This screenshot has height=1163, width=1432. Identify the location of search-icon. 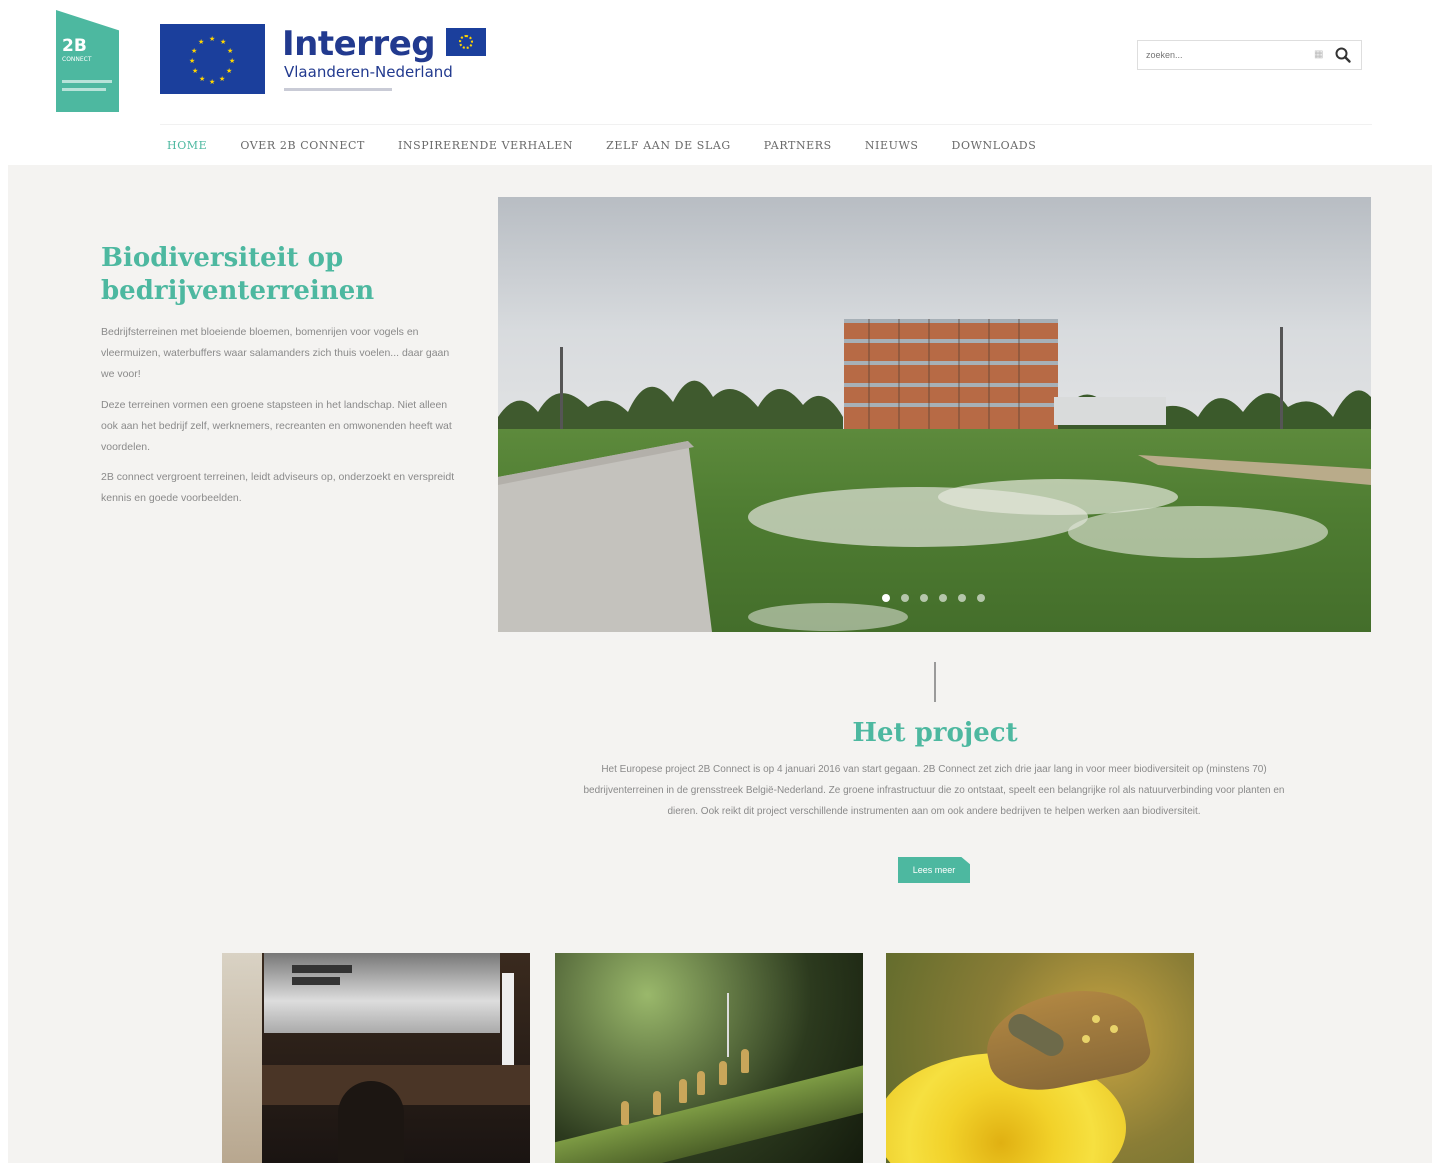
(1343, 55).